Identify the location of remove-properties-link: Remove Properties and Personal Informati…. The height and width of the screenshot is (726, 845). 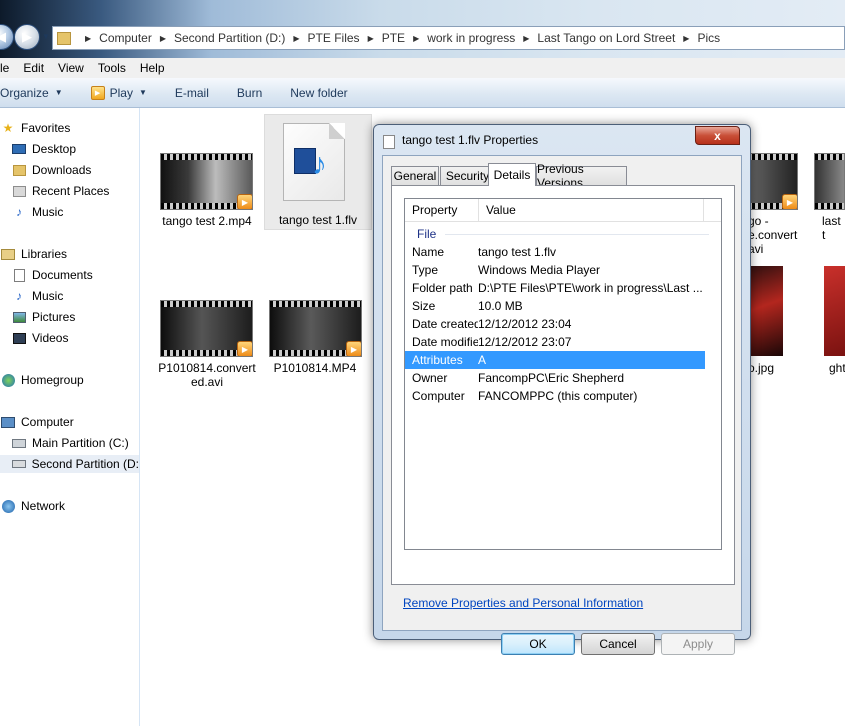
(523, 603).